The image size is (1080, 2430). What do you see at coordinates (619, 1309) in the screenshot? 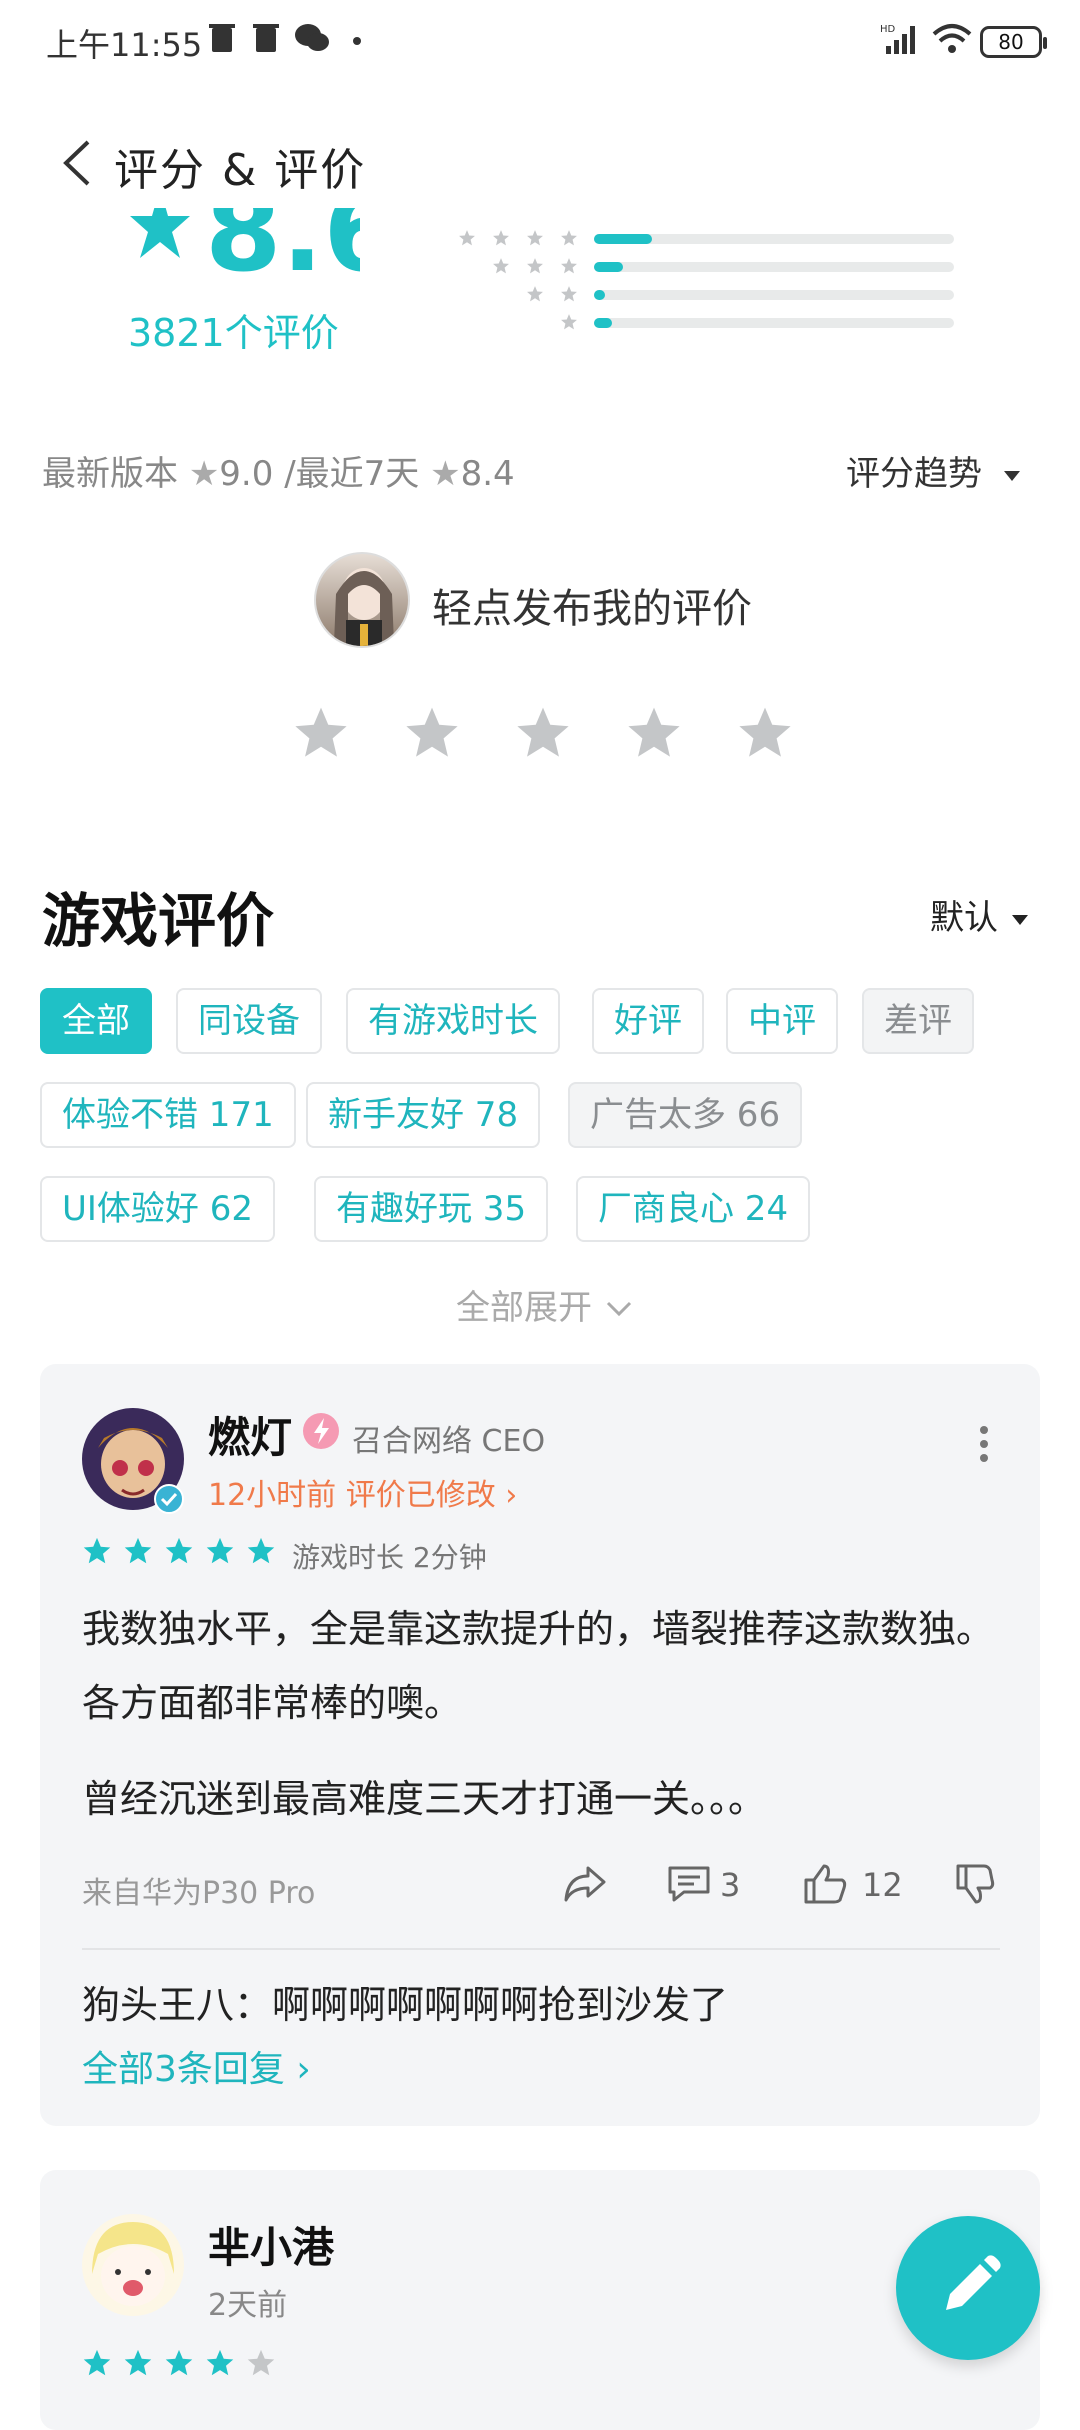
I see `chevron-down-icon` at bounding box center [619, 1309].